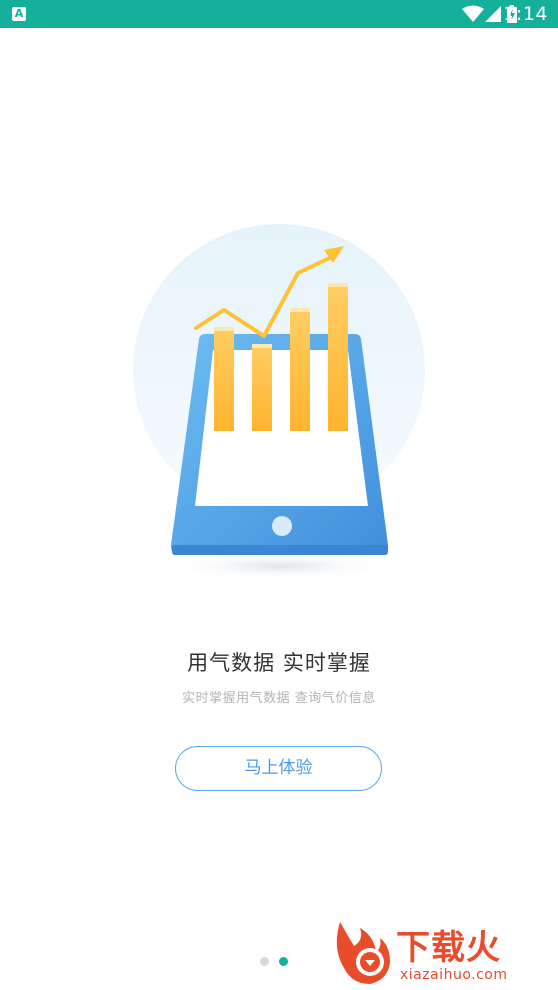 This screenshot has width=558, height=990. What do you see at coordinates (279, 663) in the screenshot?
I see `onboarding-headline: 用气数据 实时掌握` at bounding box center [279, 663].